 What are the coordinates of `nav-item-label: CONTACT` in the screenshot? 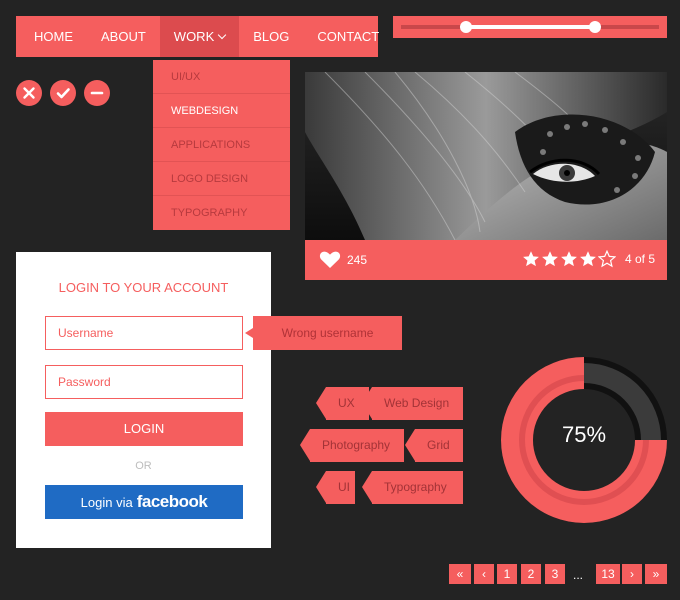 It's located at (348, 36).